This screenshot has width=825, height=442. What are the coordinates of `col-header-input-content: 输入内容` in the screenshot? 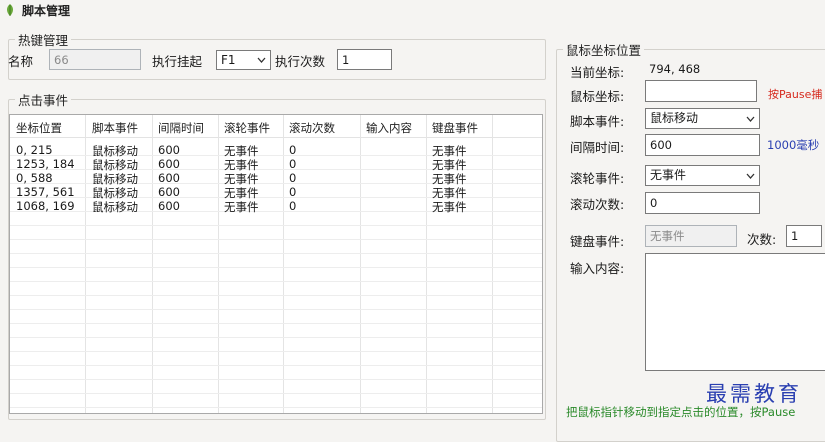 It's located at (389, 128).